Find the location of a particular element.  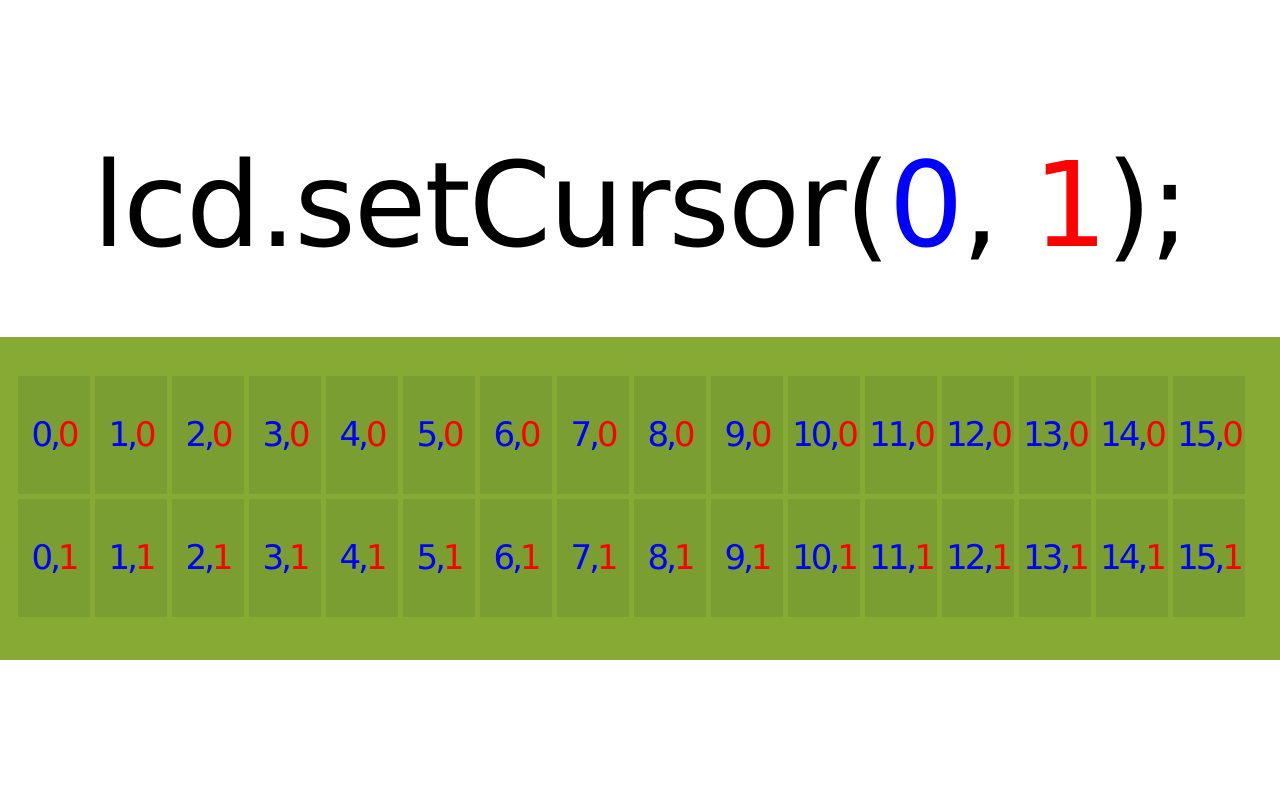

lcd-cell: 8,1 is located at coordinates (670, 558).